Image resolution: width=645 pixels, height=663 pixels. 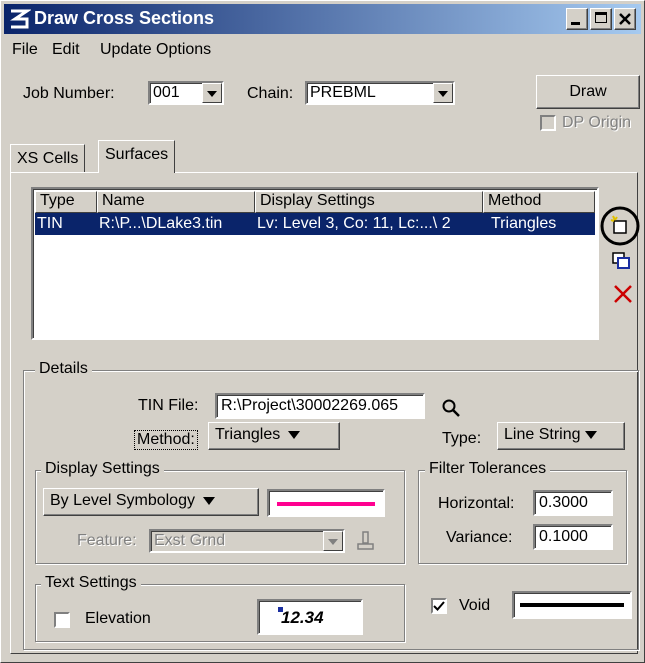 I want to click on text-settings-title: Text Settings, so click(x=91, y=583).